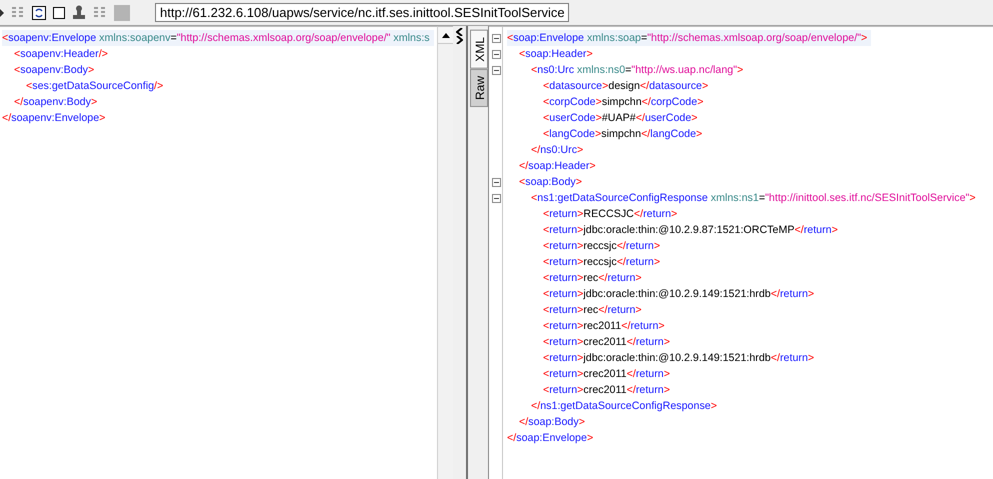 The height and width of the screenshot is (479, 993). Describe the element at coordinates (552, 422) in the screenshot. I see `xml-line: </soap:Body>` at that location.